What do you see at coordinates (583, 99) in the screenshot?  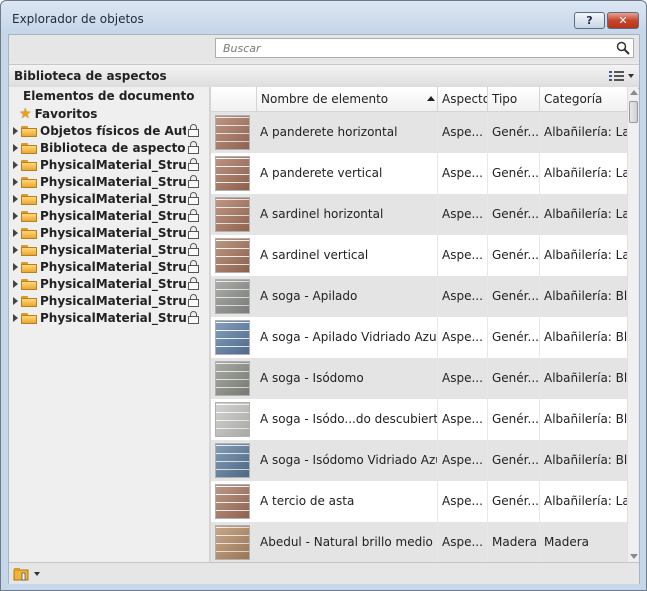 I see `column-header-category: Categoría` at bounding box center [583, 99].